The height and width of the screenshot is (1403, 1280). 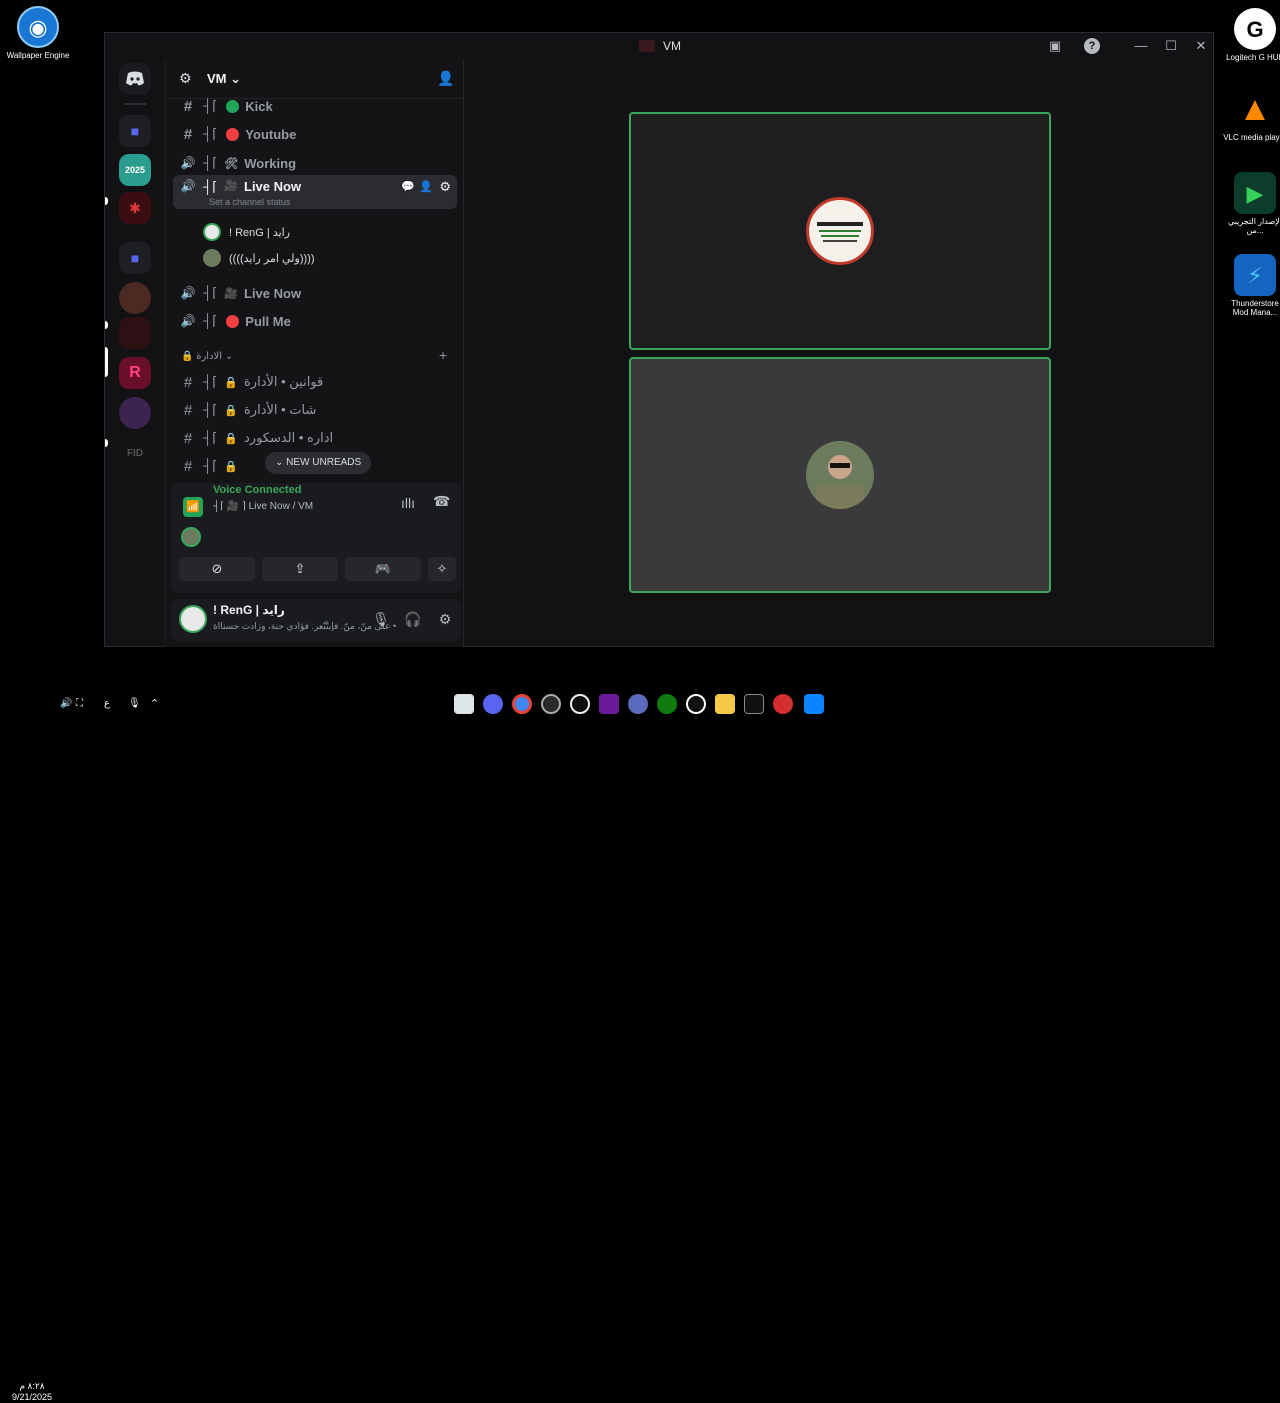 I want to click on disconnect-icon: ☎, so click(x=441, y=501).